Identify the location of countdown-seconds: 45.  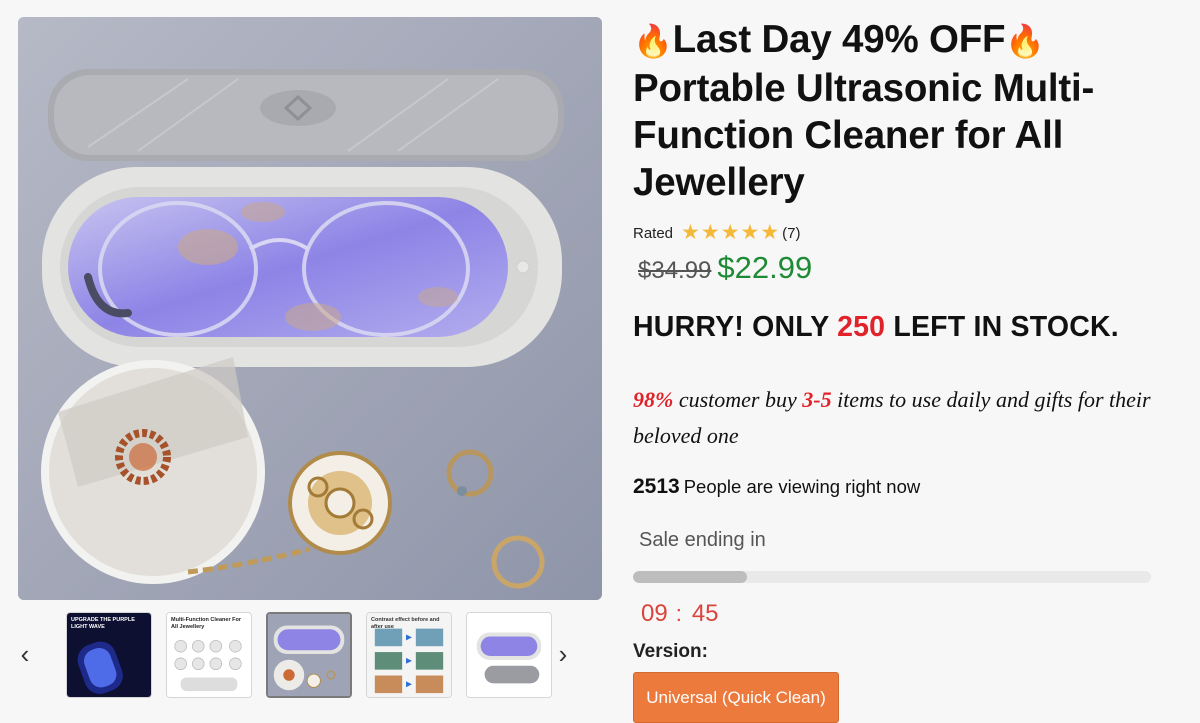
(705, 613).